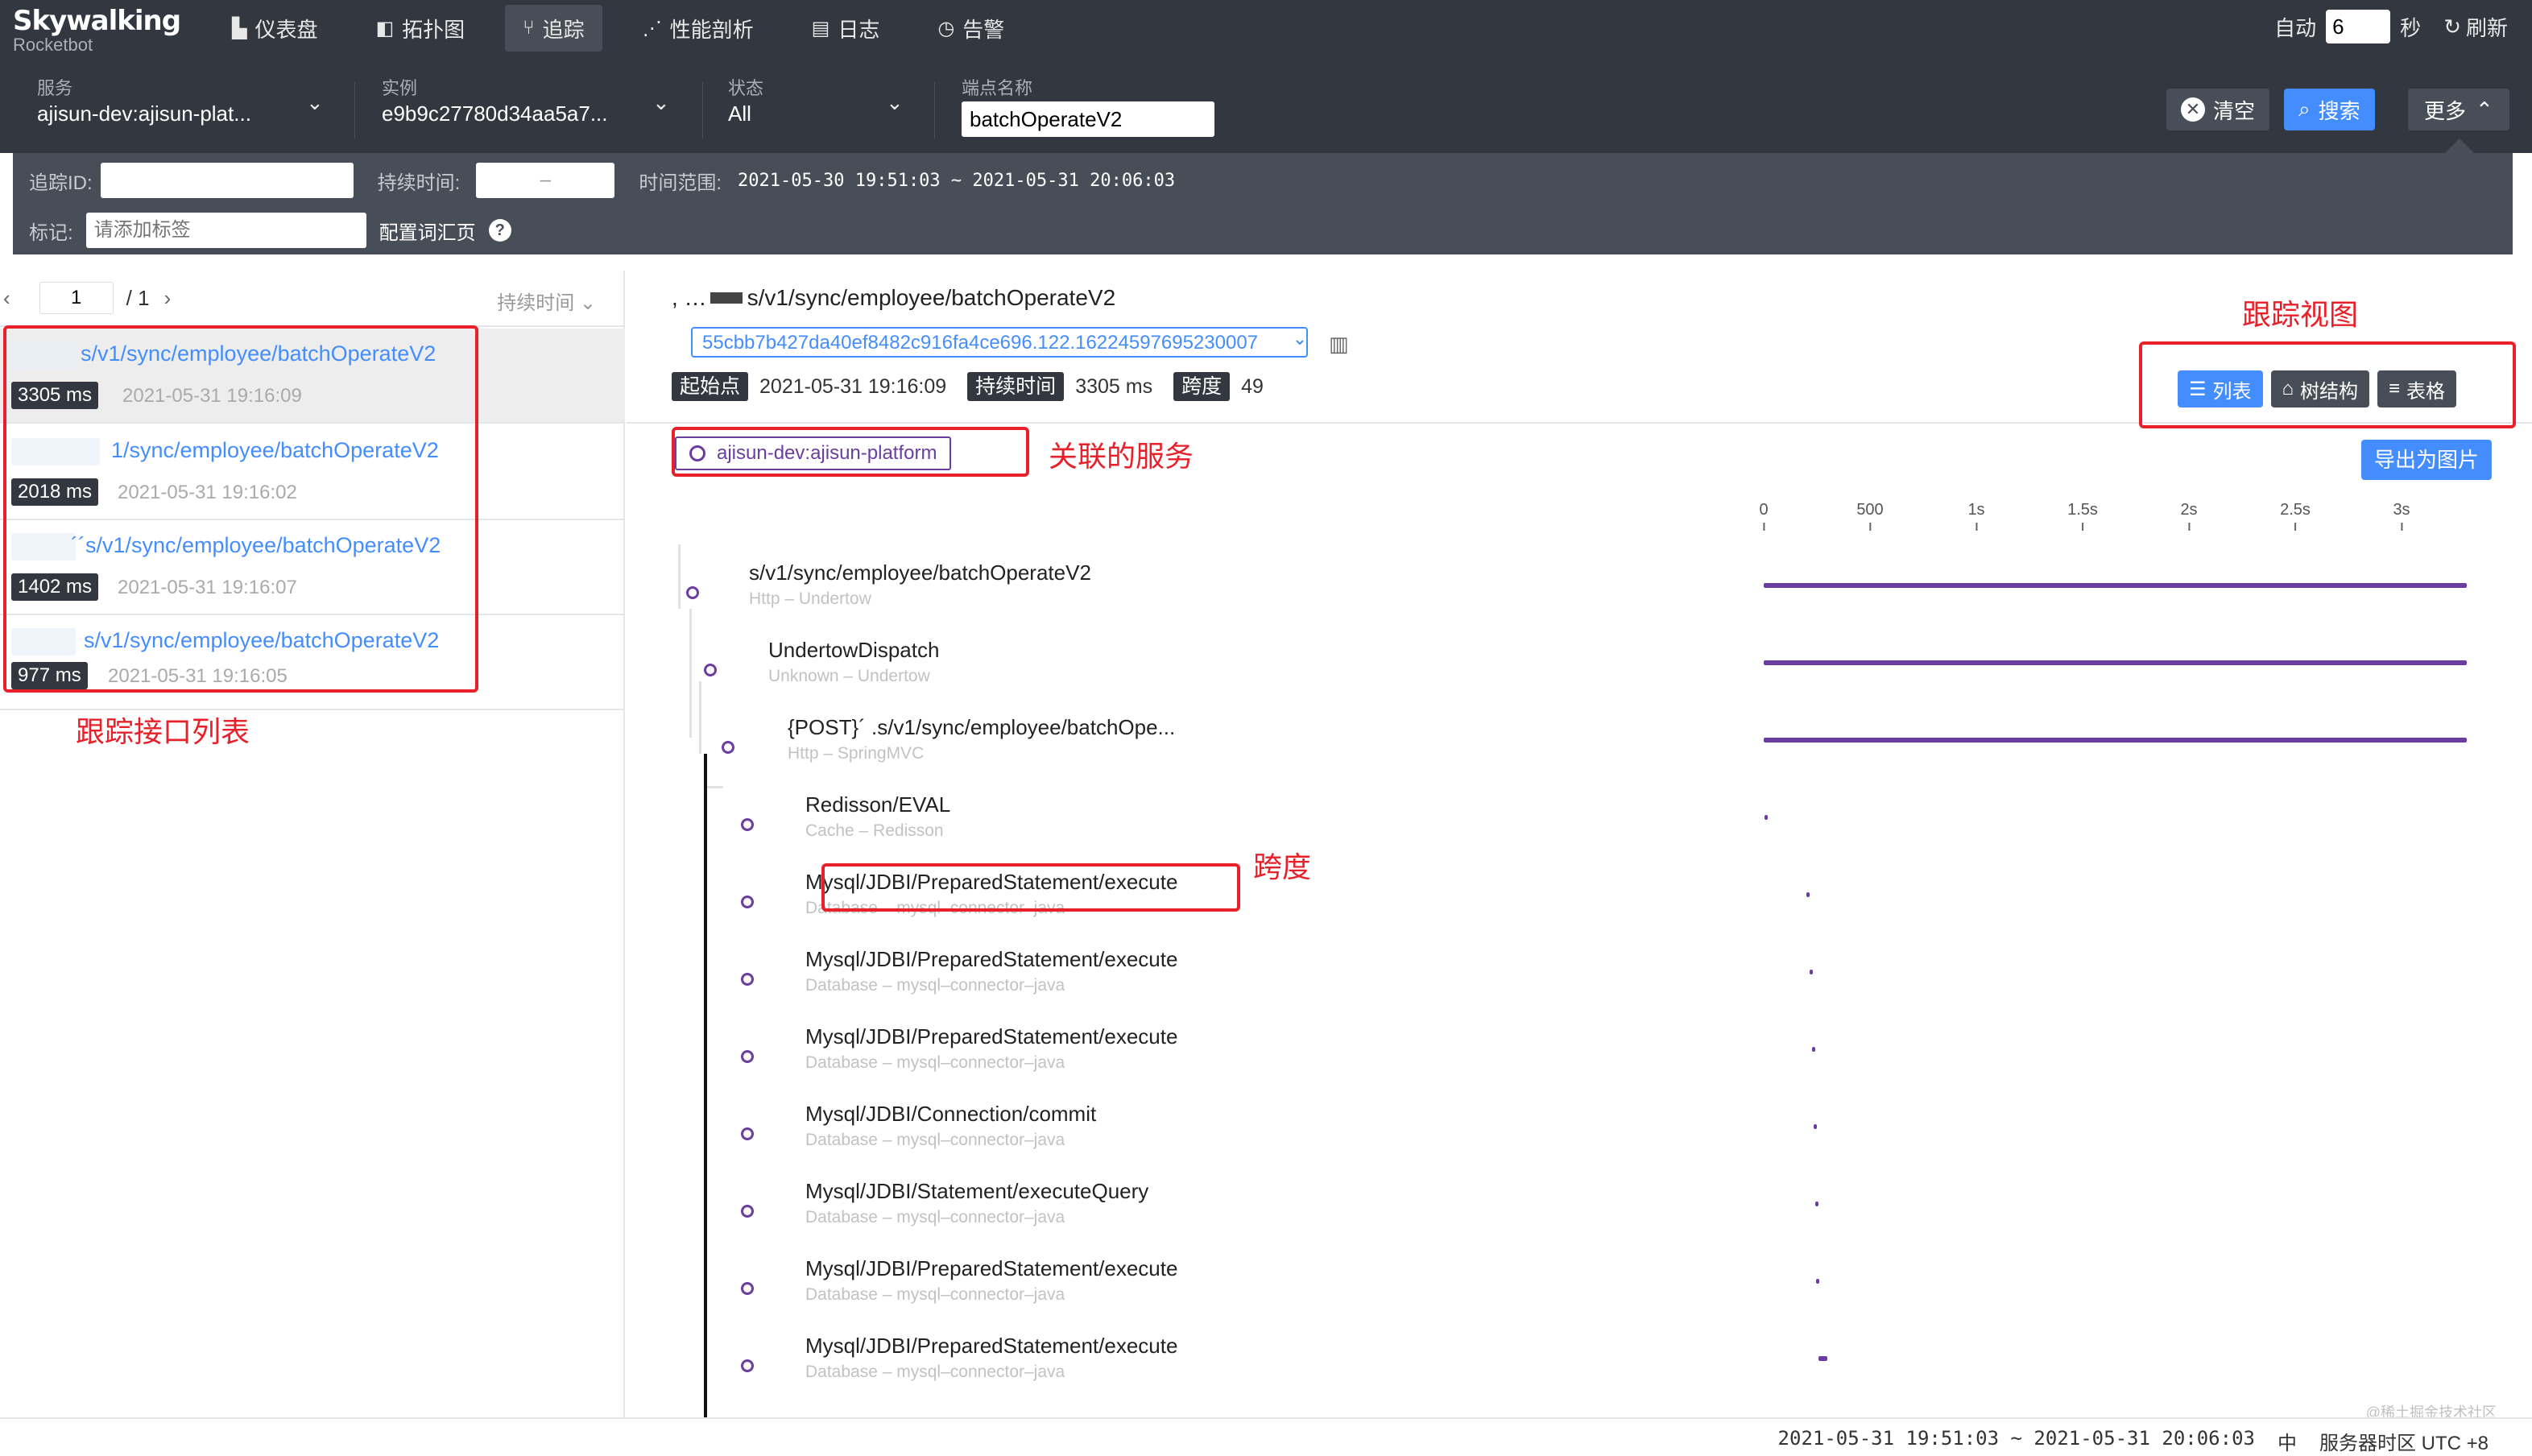  Describe the element at coordinates (61, 183) in the screenshot. I see `trace-id-label: 追踪ID:` at that location.